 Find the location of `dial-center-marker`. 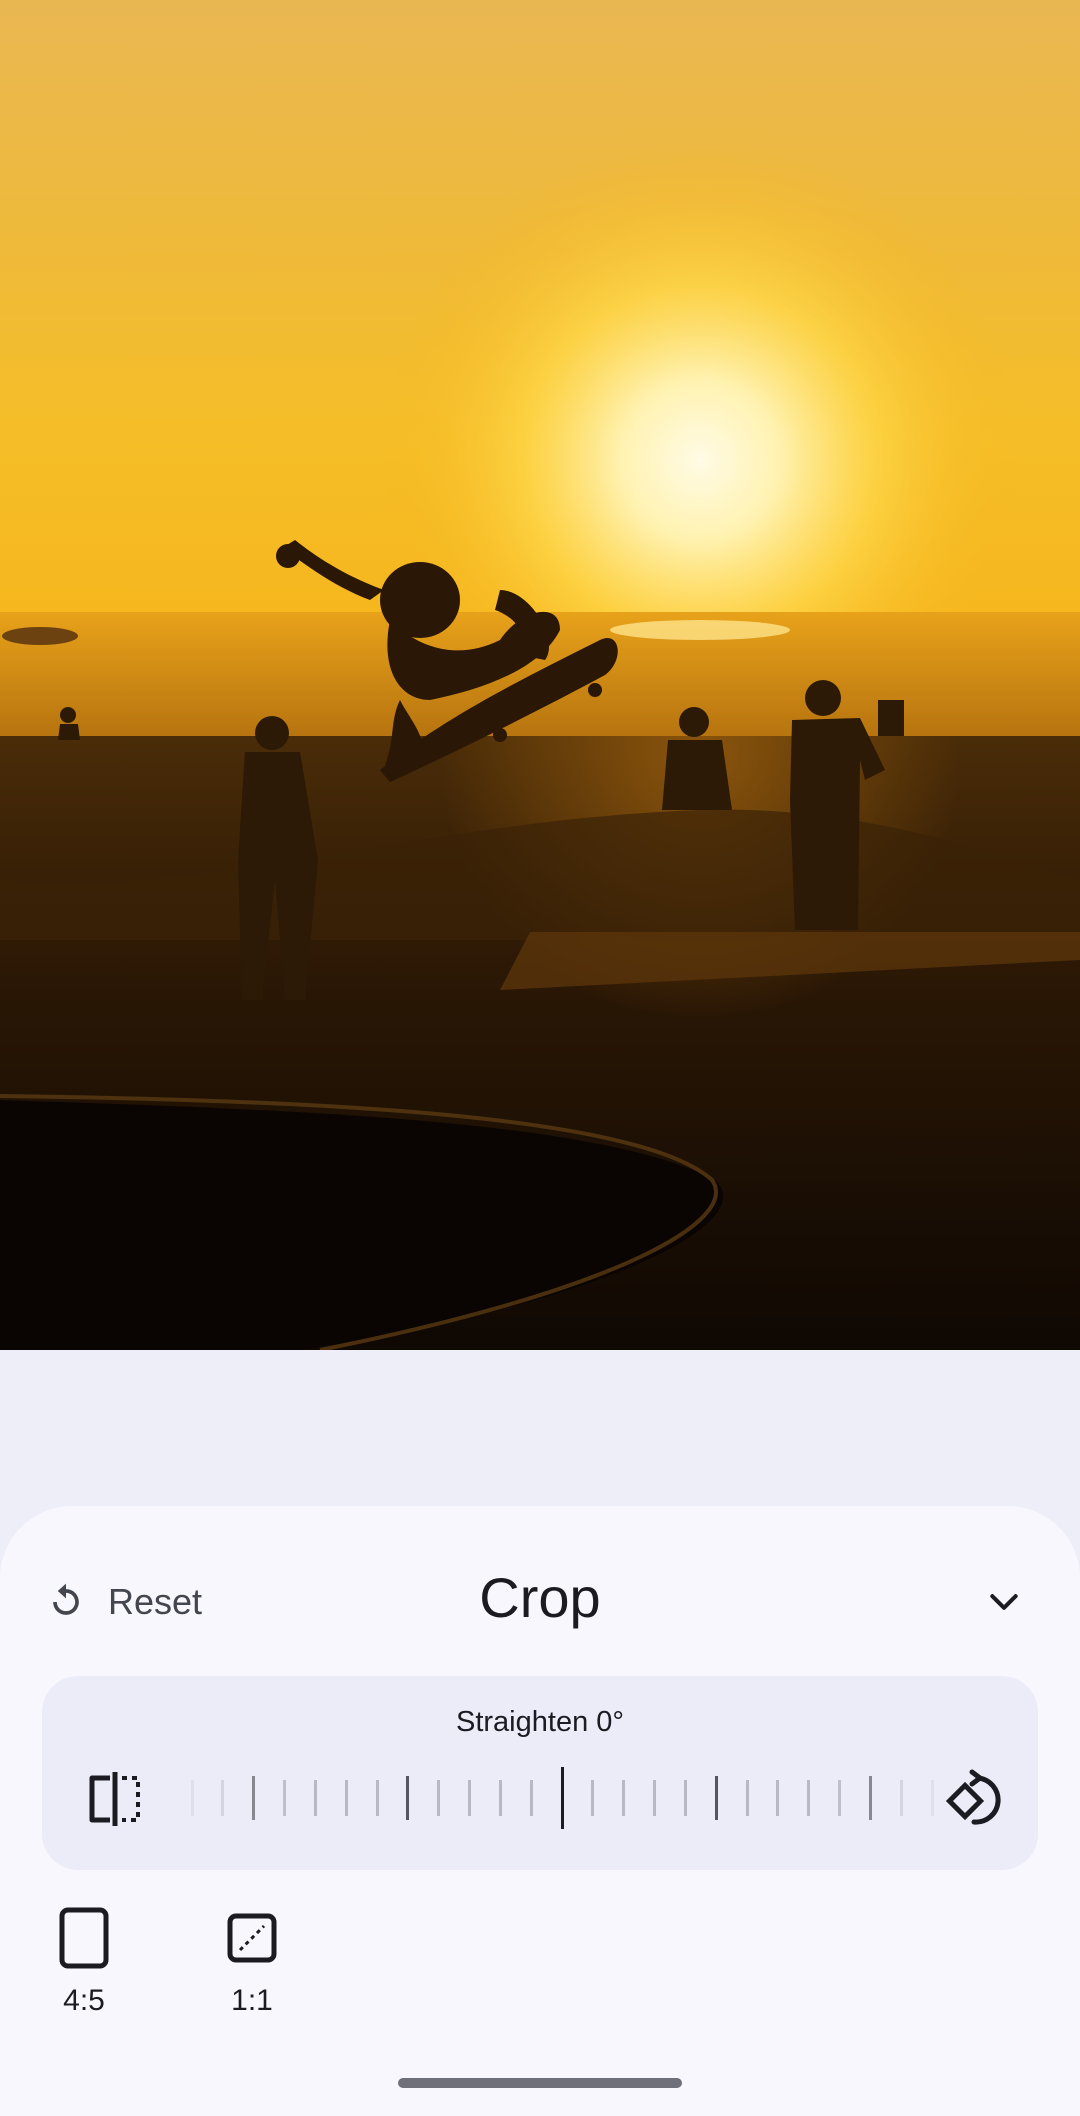

dial-center-marker is located at coordinates (562, 1798).